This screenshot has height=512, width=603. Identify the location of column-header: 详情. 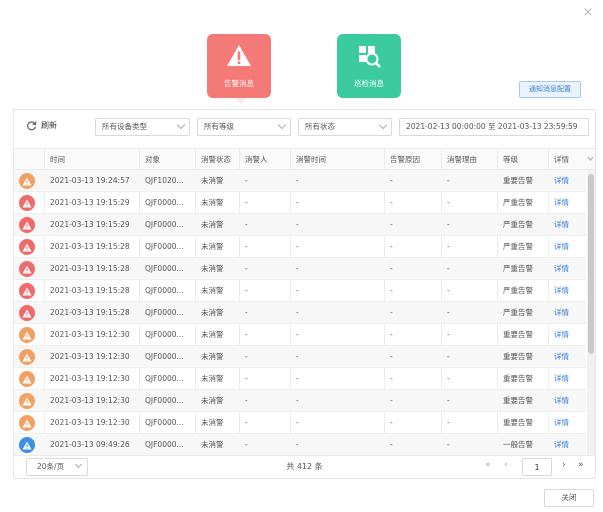
(561, 159).